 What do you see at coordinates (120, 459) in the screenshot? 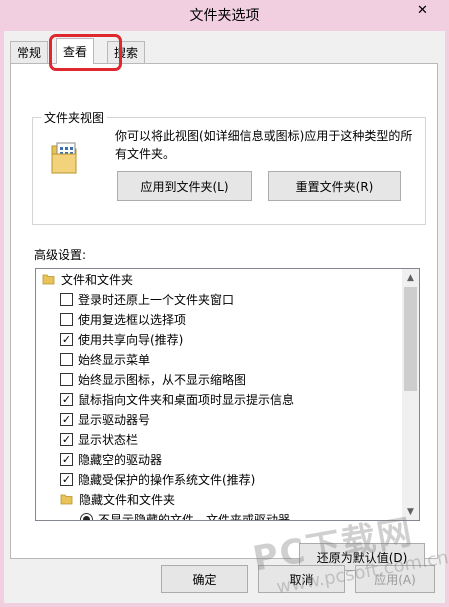
I see `option-label: 隐藏空的驱动器` at bounding box center [120, 459].